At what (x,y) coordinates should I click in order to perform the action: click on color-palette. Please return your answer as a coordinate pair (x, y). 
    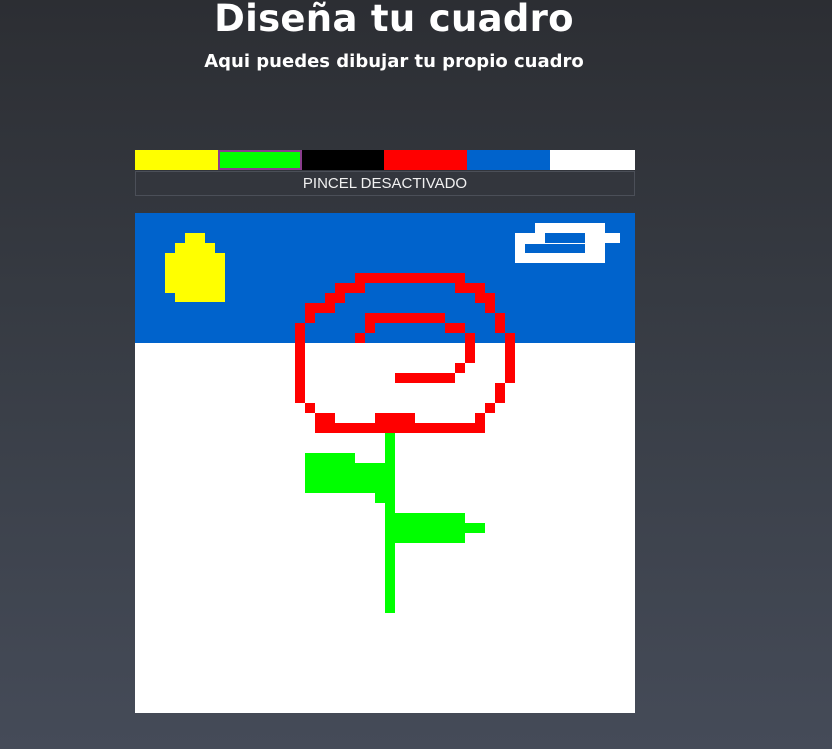
    Looking at the image, I should click on (385, 160).